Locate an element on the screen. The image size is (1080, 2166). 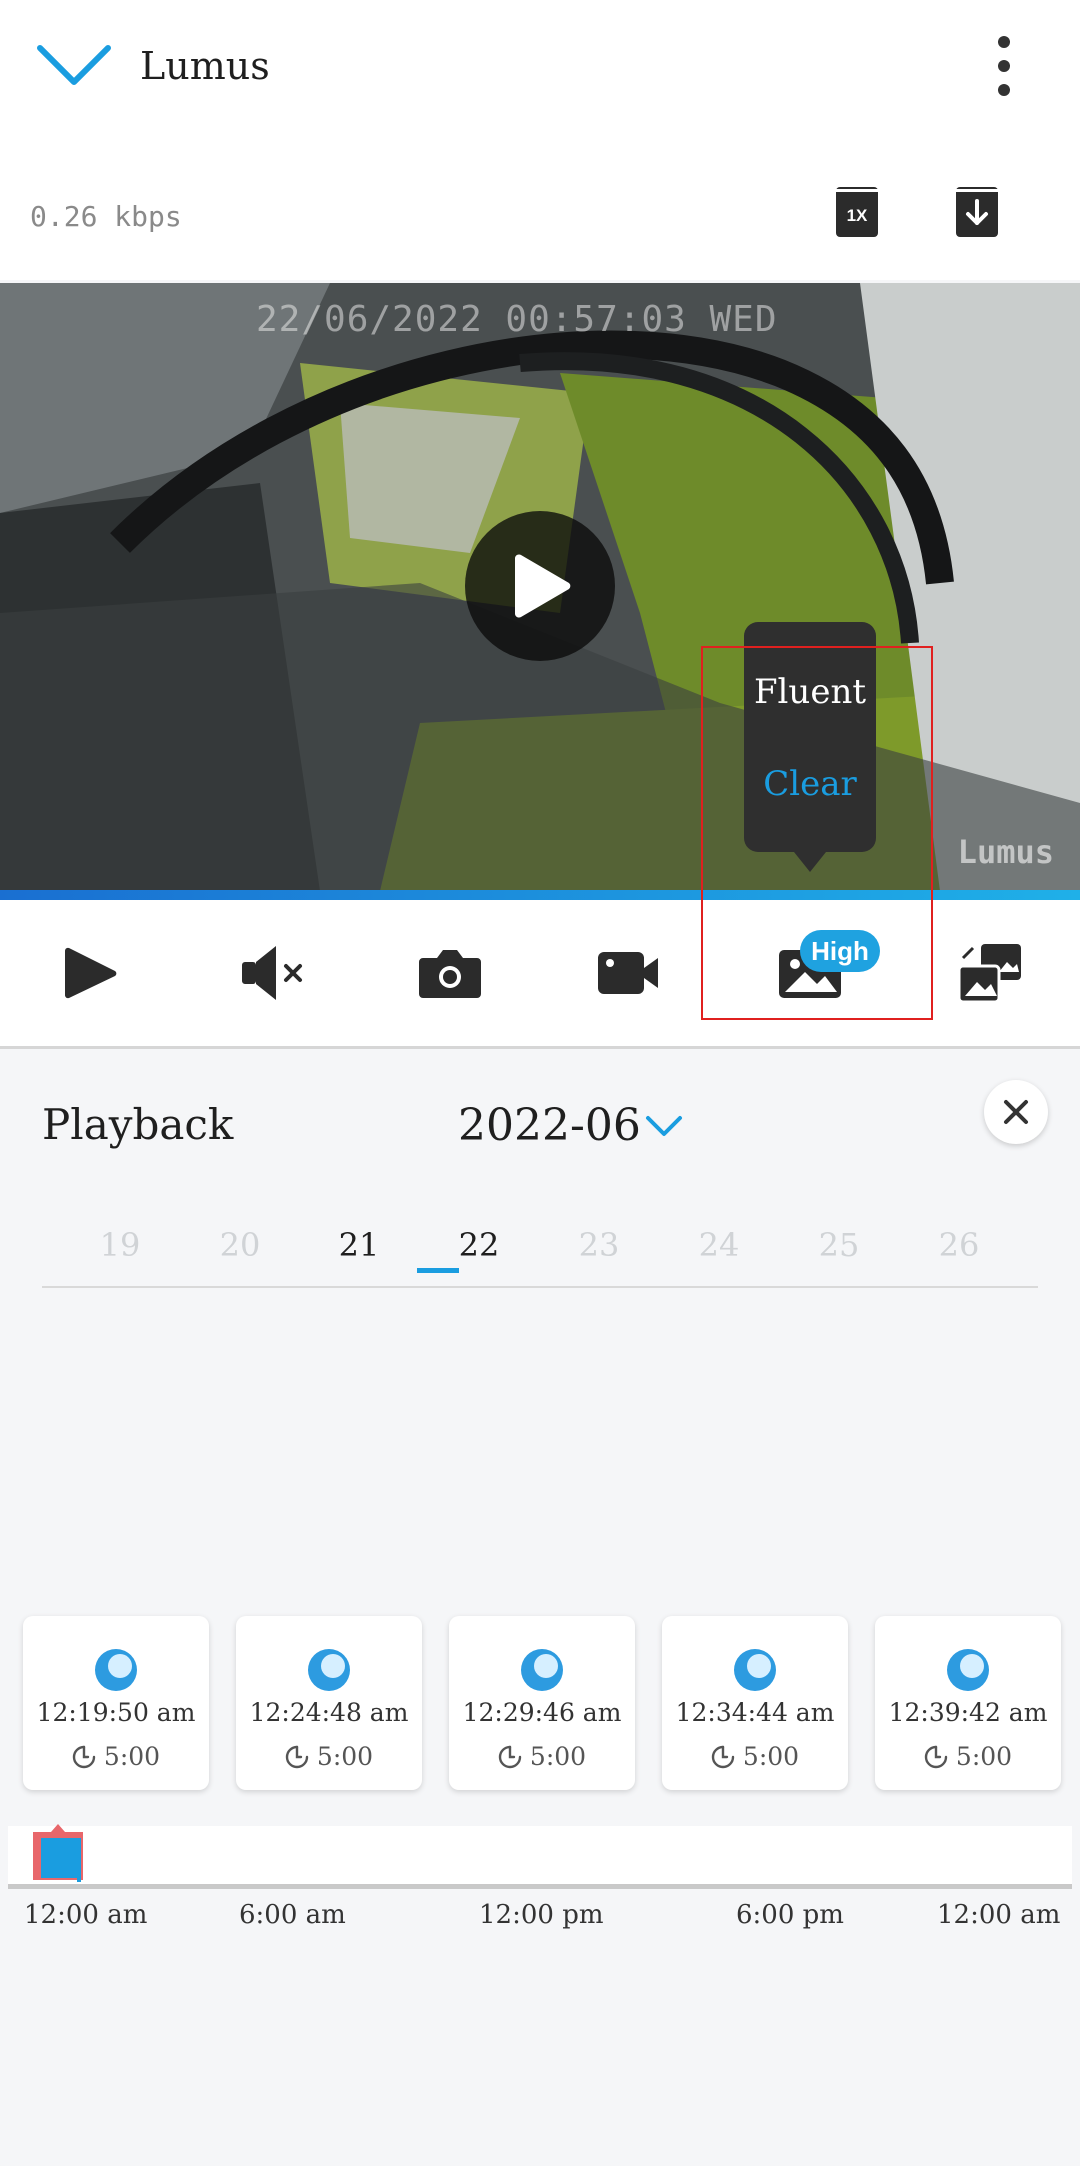
quality-badge: High is located at coordinates (840, 951).